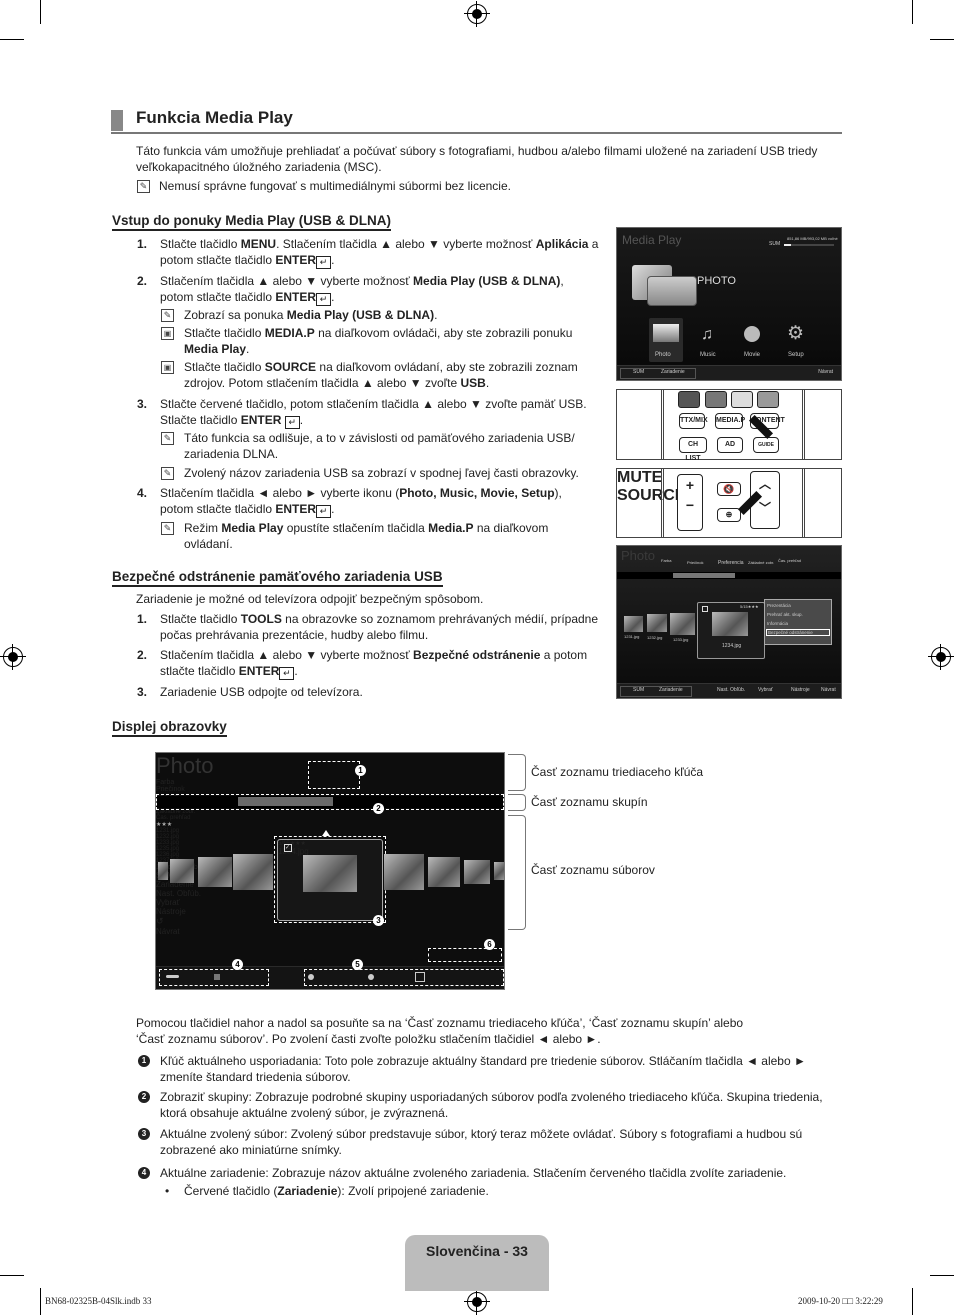  Describe the element at coordinates (800, 690) in the screenshot. I see `bottom-action: Nástroje` at that location.